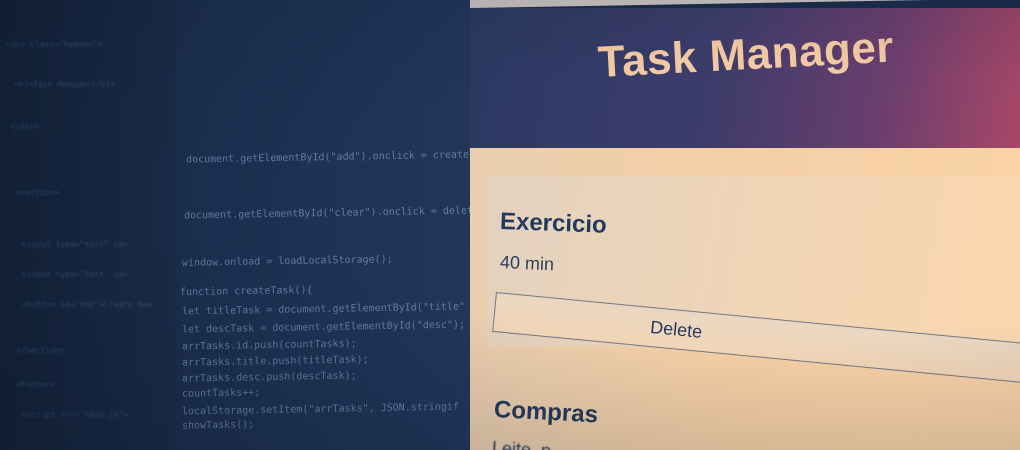 This screenshot has height=450, width=1020. What do you see at coordinates (246, 291) in the screenshot?
I see `editor-line: function createTask(){` at bounding box center [246, 291].